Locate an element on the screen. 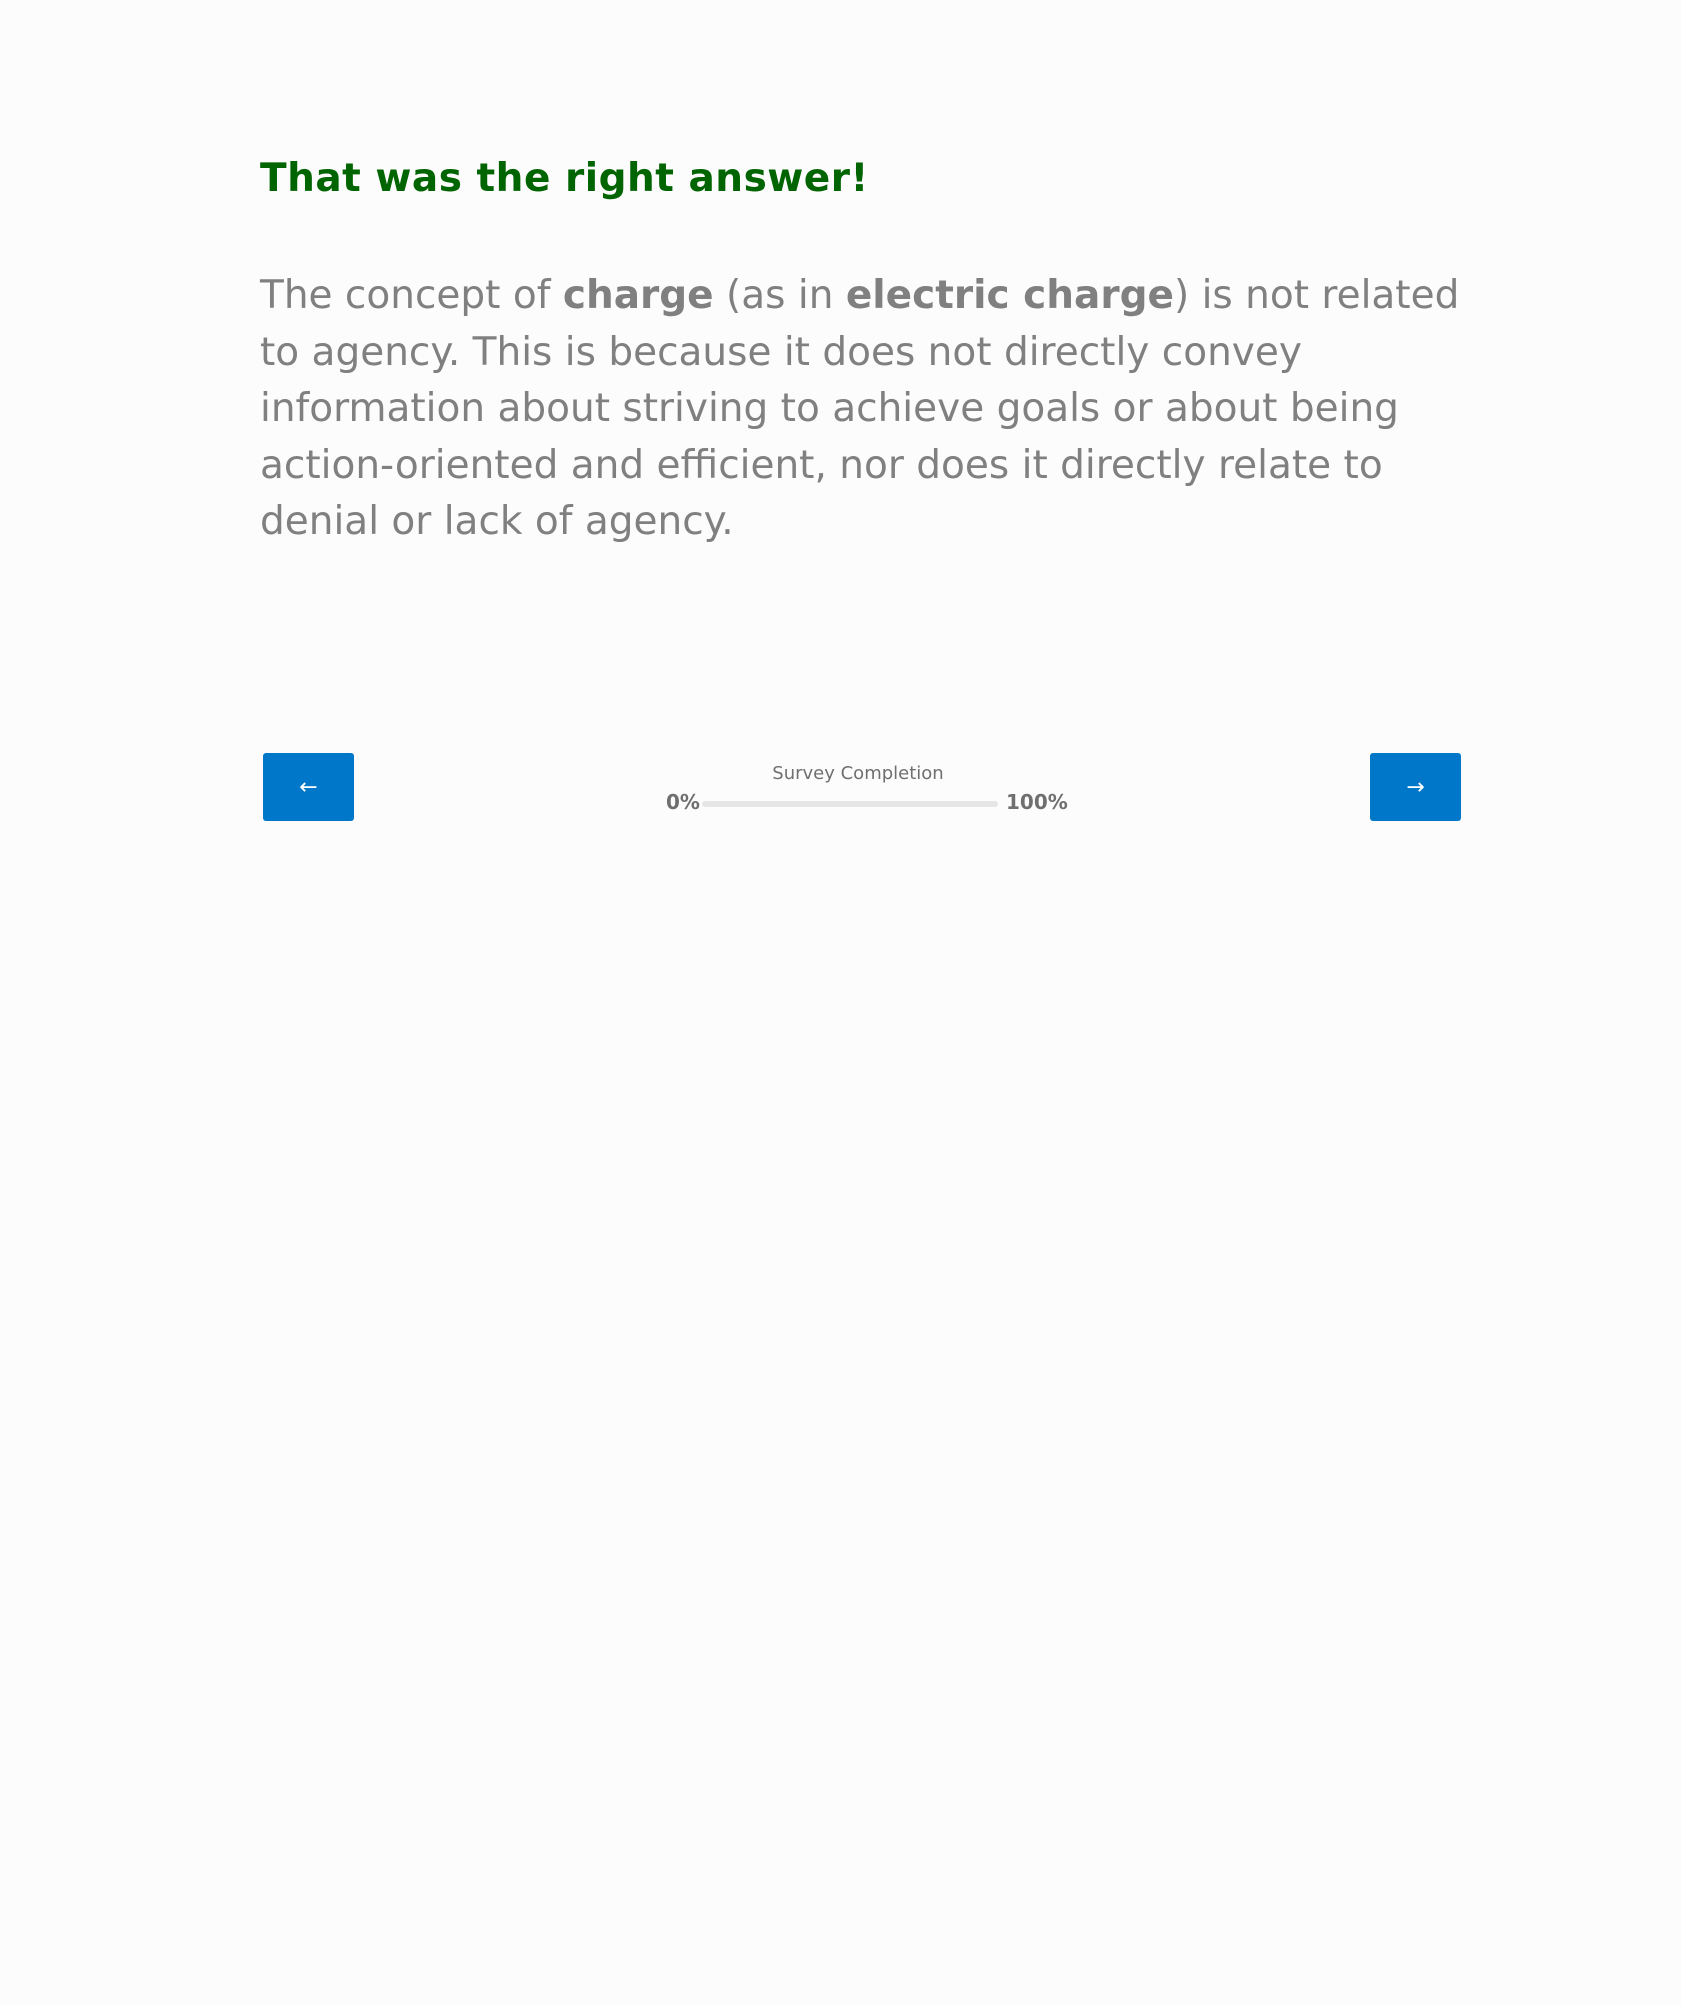  progress-label: Survey Completion is located at coordinates (858, 773).